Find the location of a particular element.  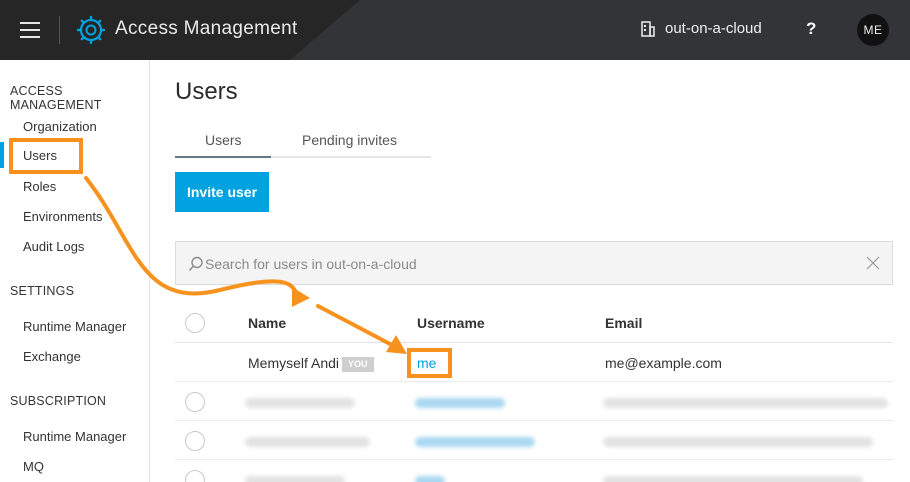

search-bar is located at coordinates (534, 263).